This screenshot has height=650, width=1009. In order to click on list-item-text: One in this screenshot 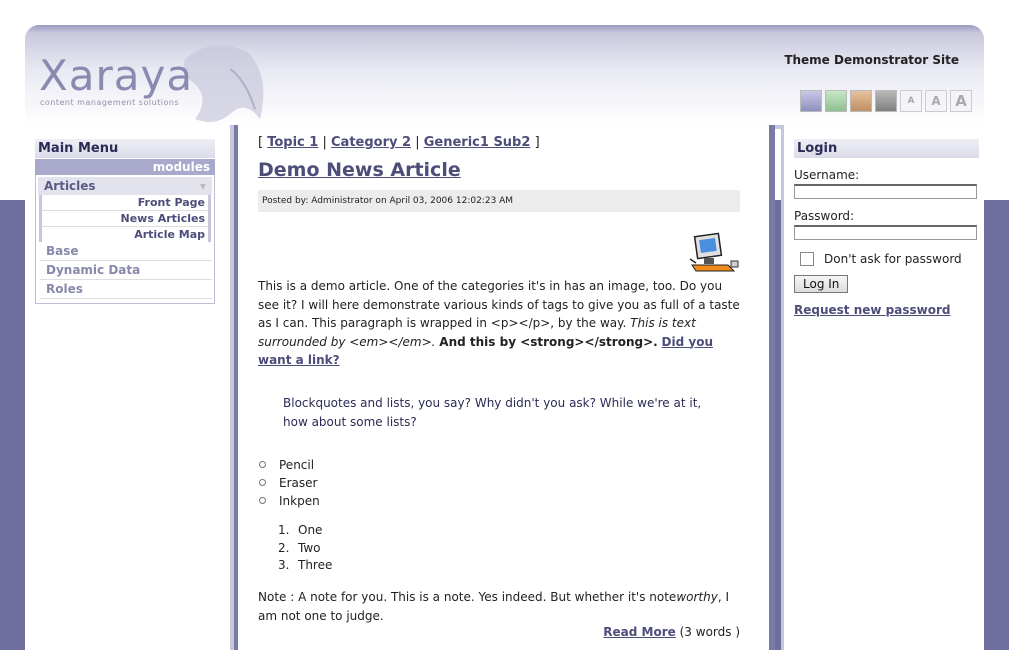, I will do `click(310, 530)`.